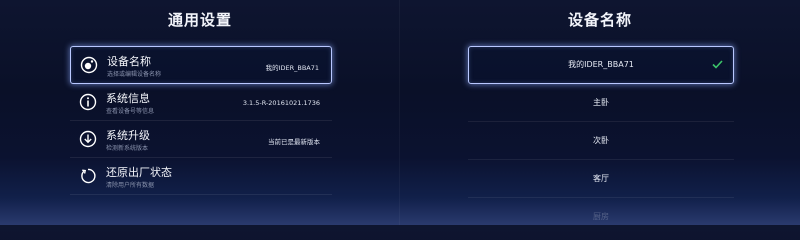  What do you see at coordinates (294, 142) in the screenshot?
I see `settings-item-value: 当前已是最新版本` at bounding box center [294, 142].